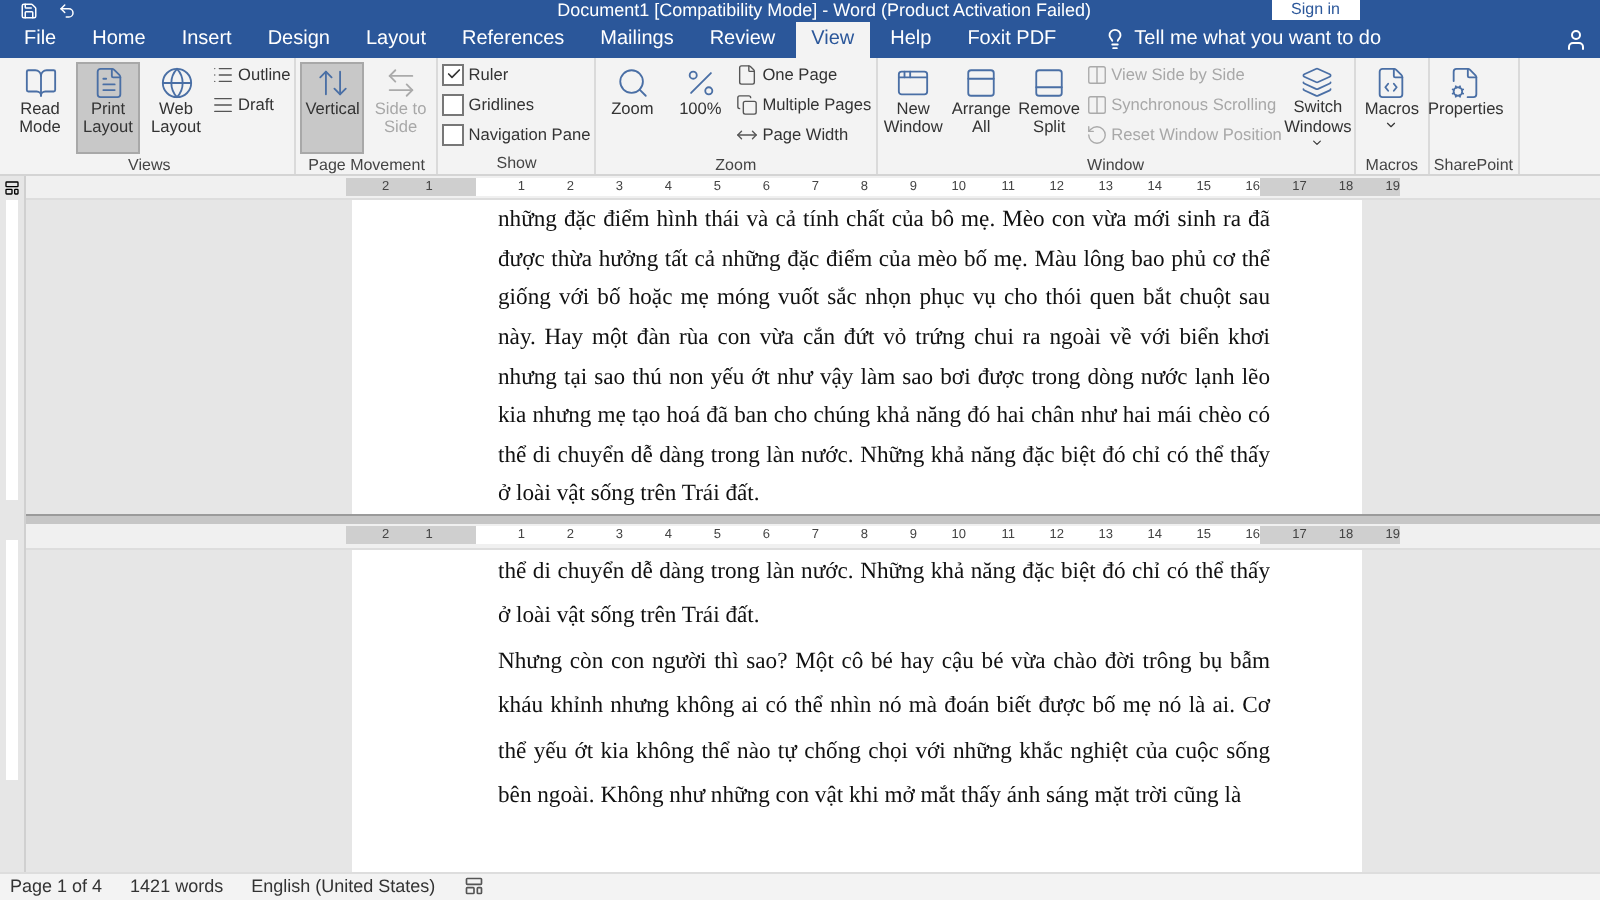 The width and height of the screenshot is (1600, 900). I want to click on group-label: SharePoint, so click(1473, 164).